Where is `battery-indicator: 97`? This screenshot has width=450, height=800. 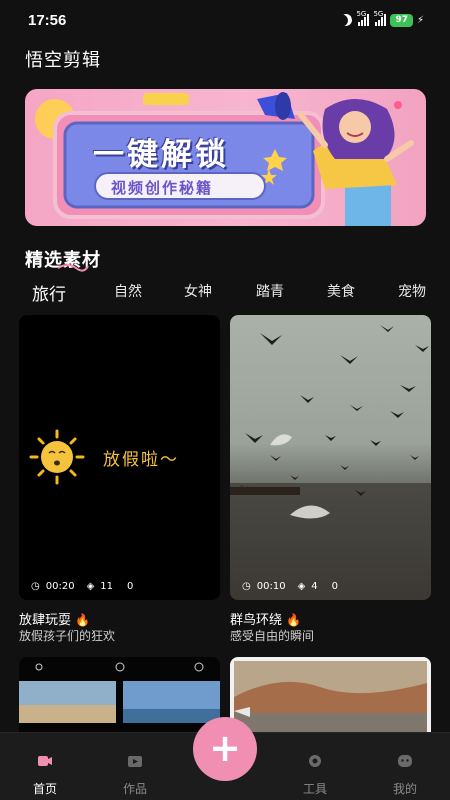
battery-indicator: 97 is located at coordinates (401, 20).